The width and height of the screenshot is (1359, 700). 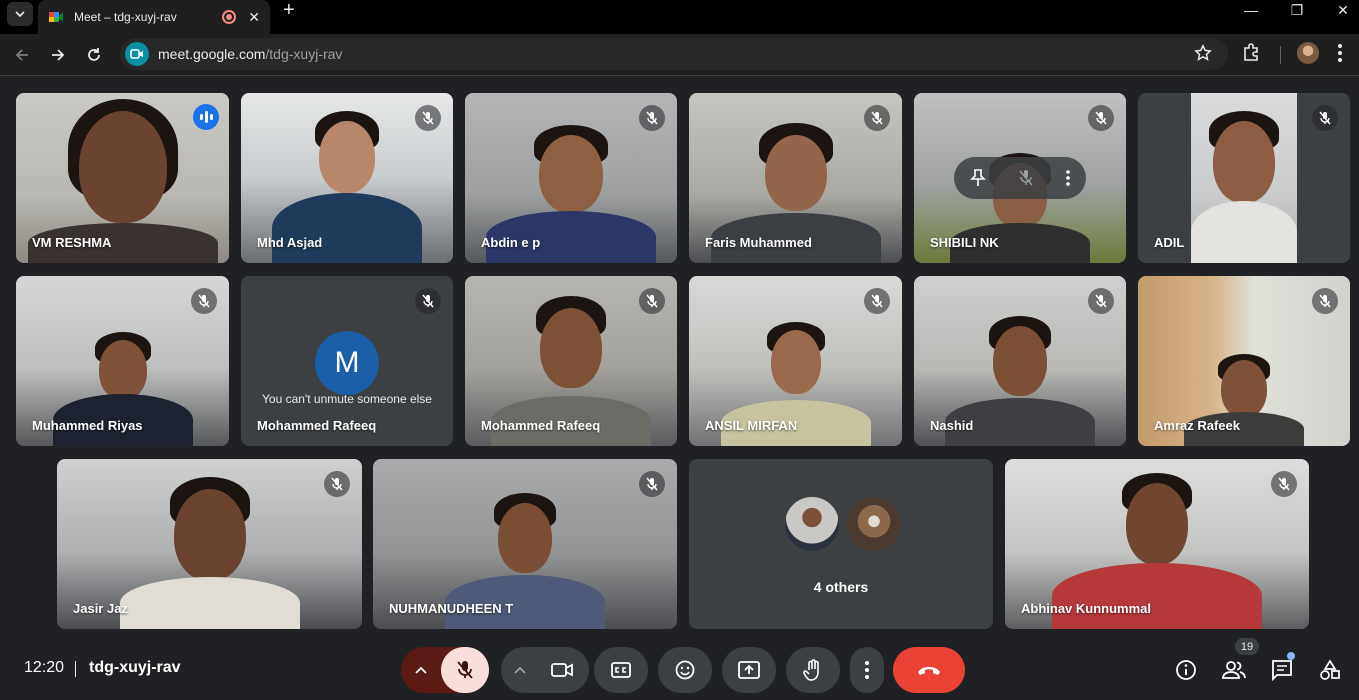 What do you see at coordinates (1203, 53) in the screenshot?
I see `bookmark-star-icon` at bounding box center [1203, 53].